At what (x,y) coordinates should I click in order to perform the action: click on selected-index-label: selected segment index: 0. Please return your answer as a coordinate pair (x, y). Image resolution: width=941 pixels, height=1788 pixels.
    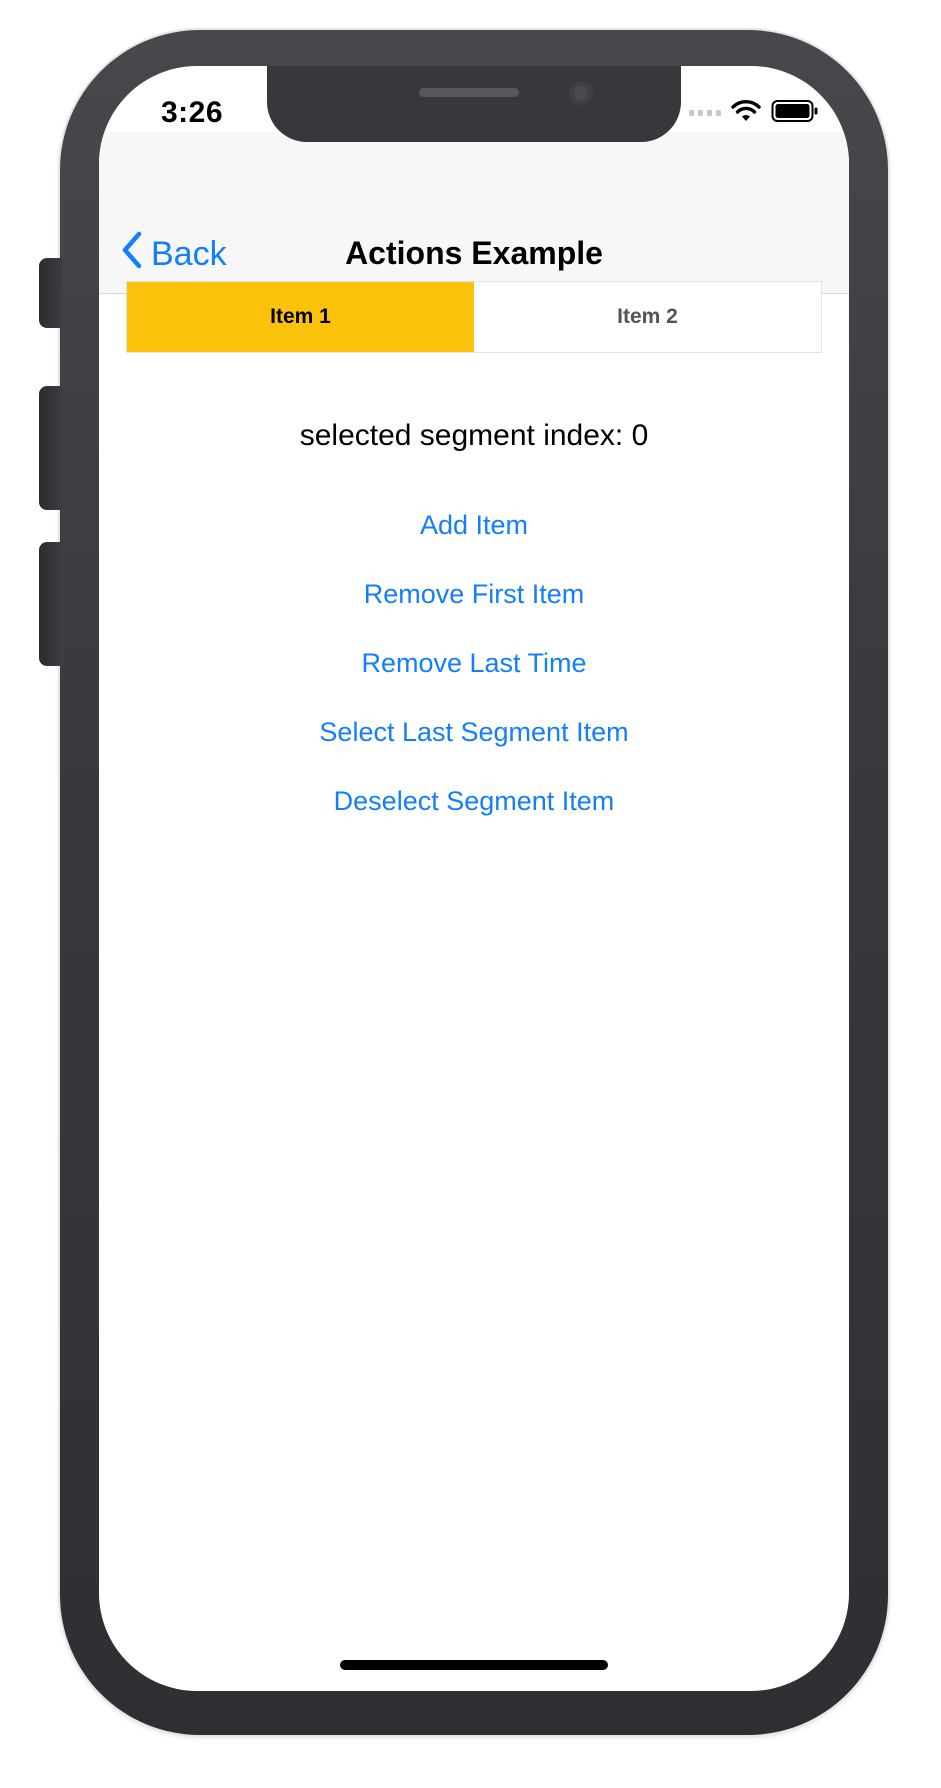
    Looking at the image, I should click on (474, 435).